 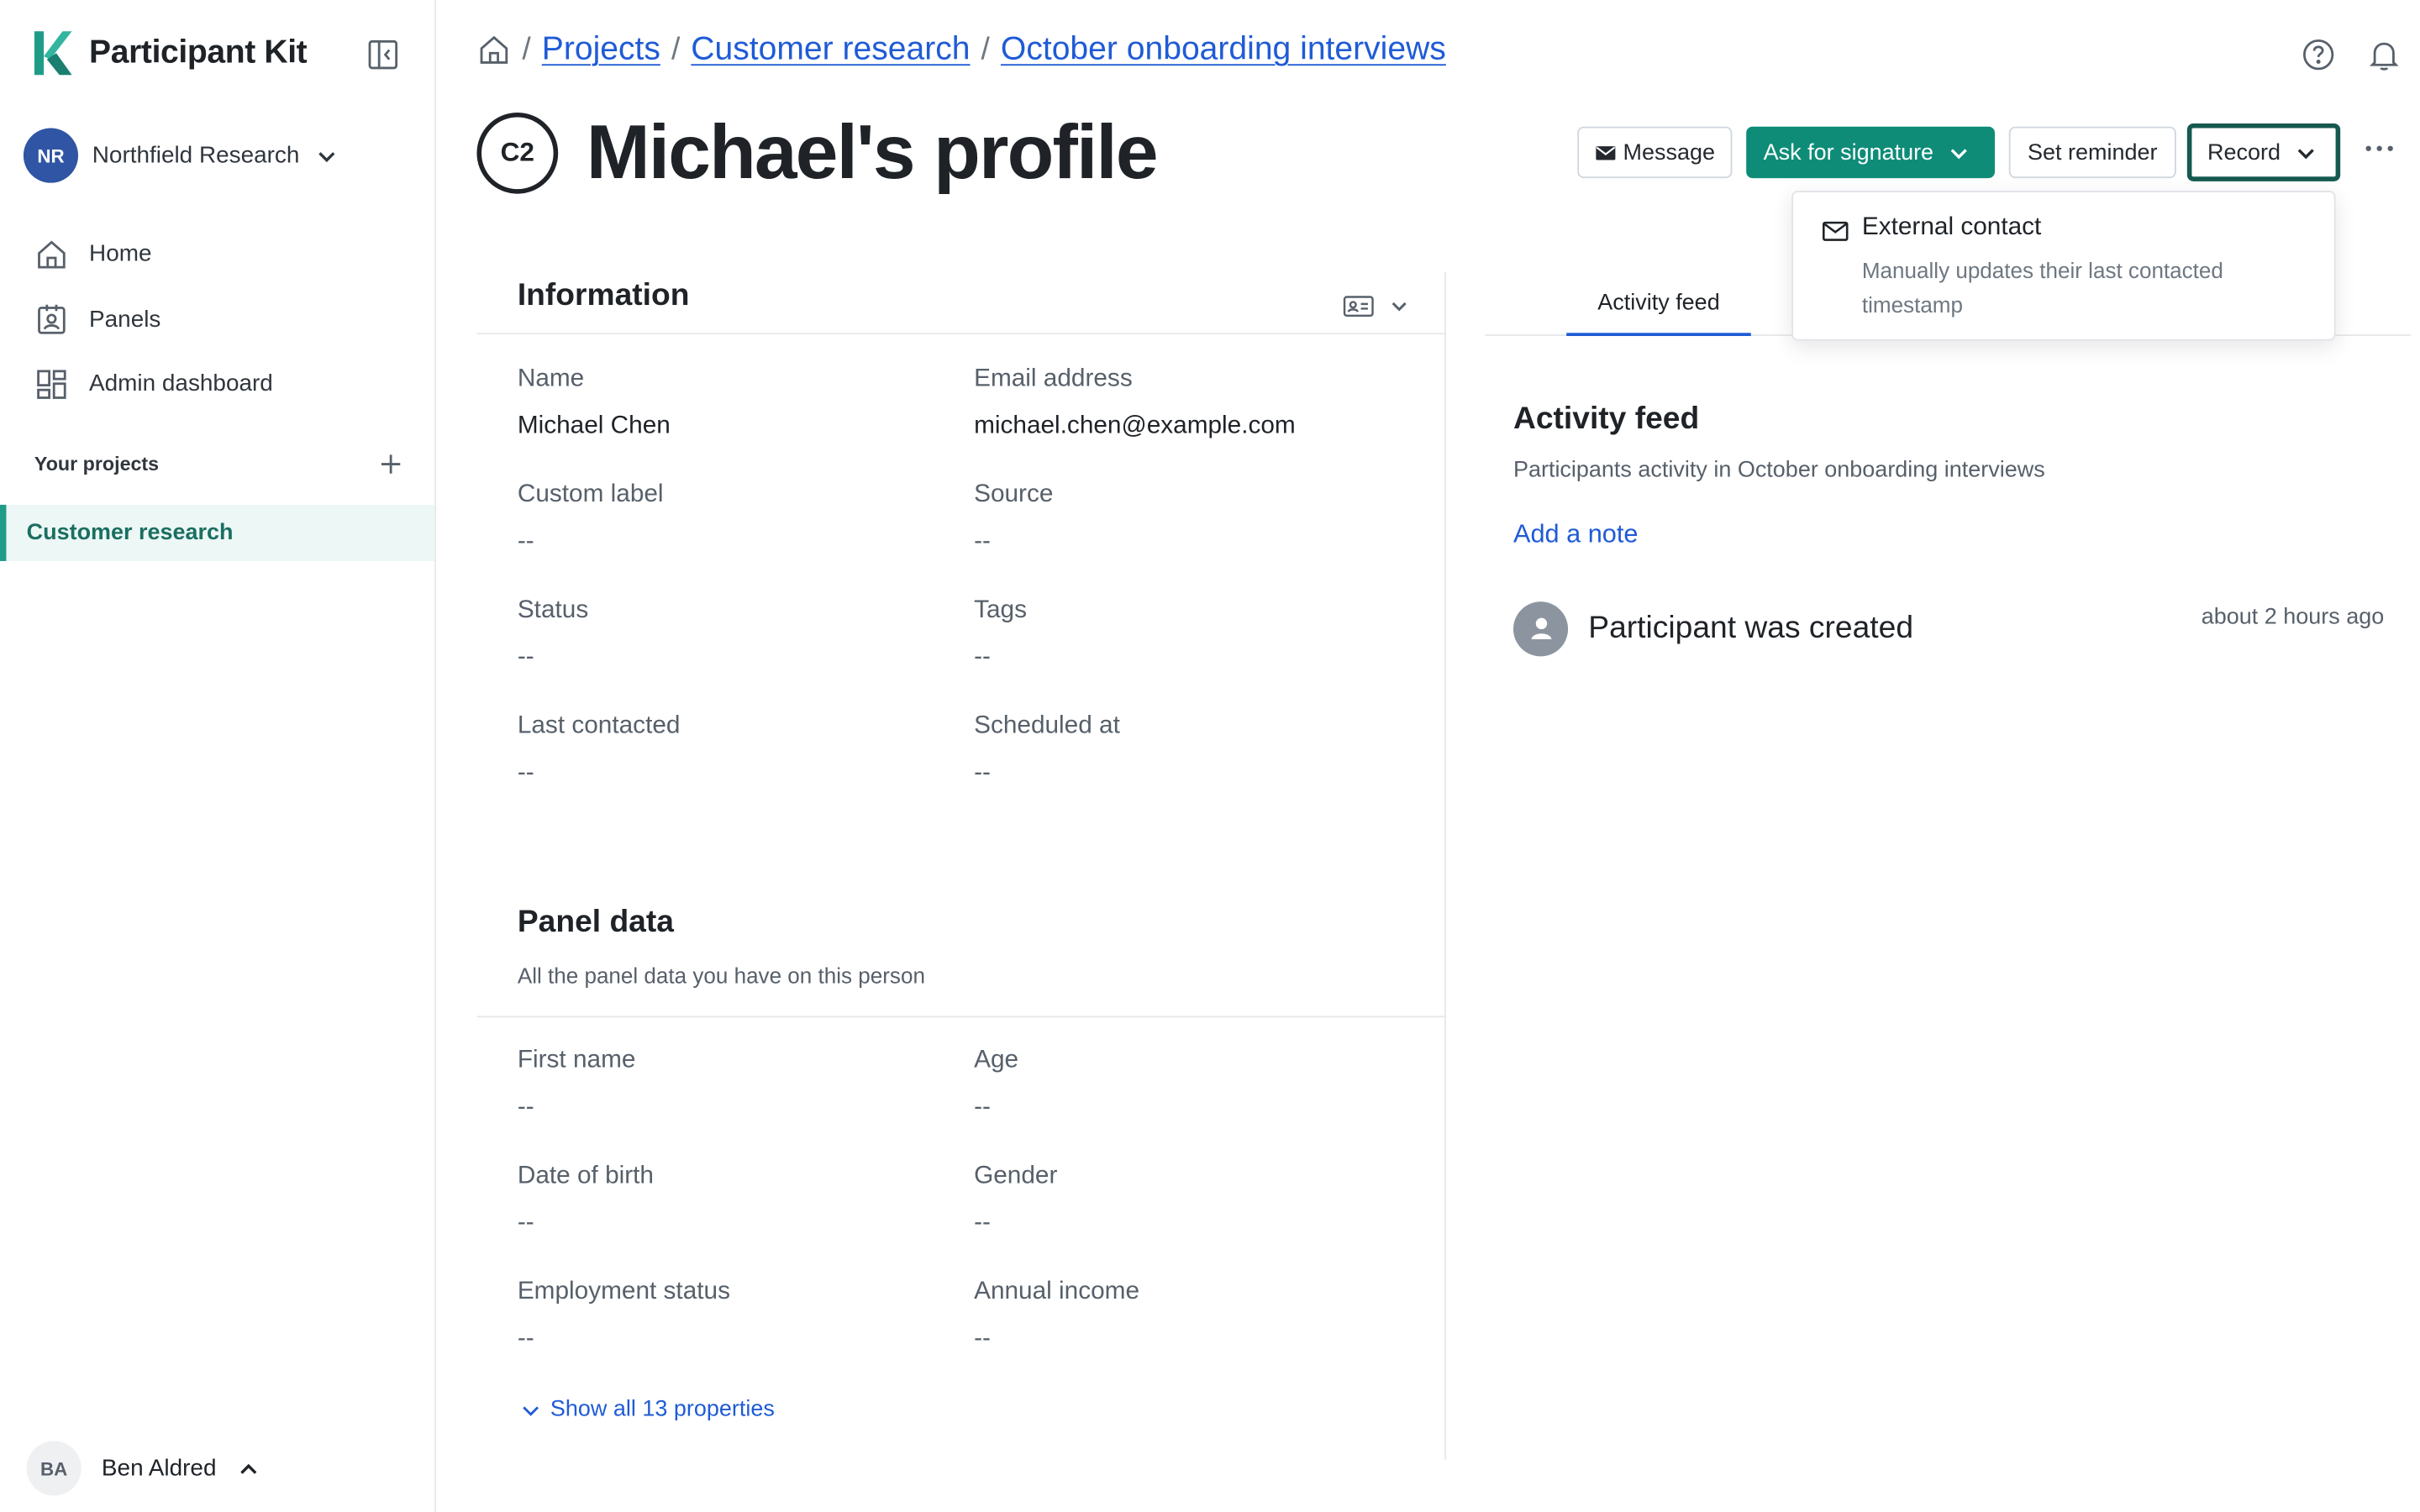 What do you see at coordinates (721, 518) in the screenshot?
I see `field-custom-label: Custom label --` at bounding box center [721, 518].